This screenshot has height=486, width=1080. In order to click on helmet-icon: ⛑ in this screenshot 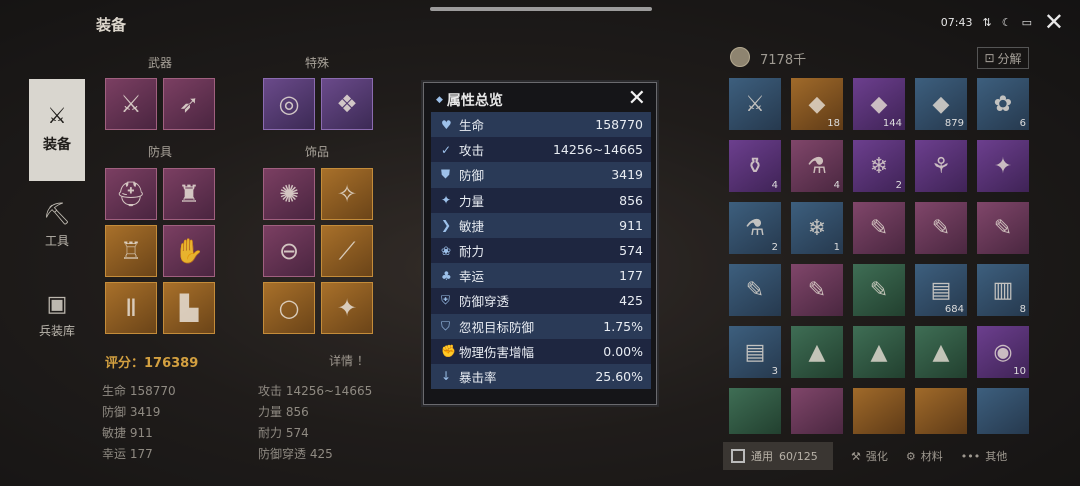, I will do `click(131, 194)`.